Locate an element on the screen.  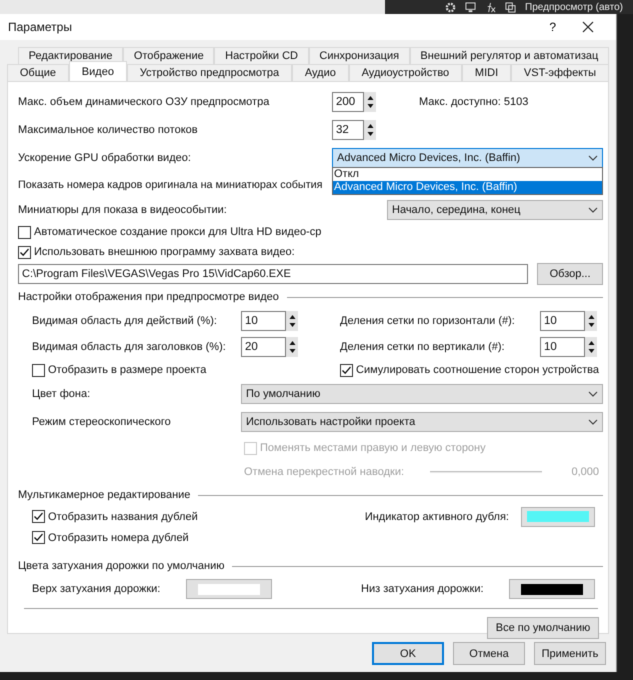
checkbox-label: Поменять местами правую и левую сторону is located at coordinates (373, 448).